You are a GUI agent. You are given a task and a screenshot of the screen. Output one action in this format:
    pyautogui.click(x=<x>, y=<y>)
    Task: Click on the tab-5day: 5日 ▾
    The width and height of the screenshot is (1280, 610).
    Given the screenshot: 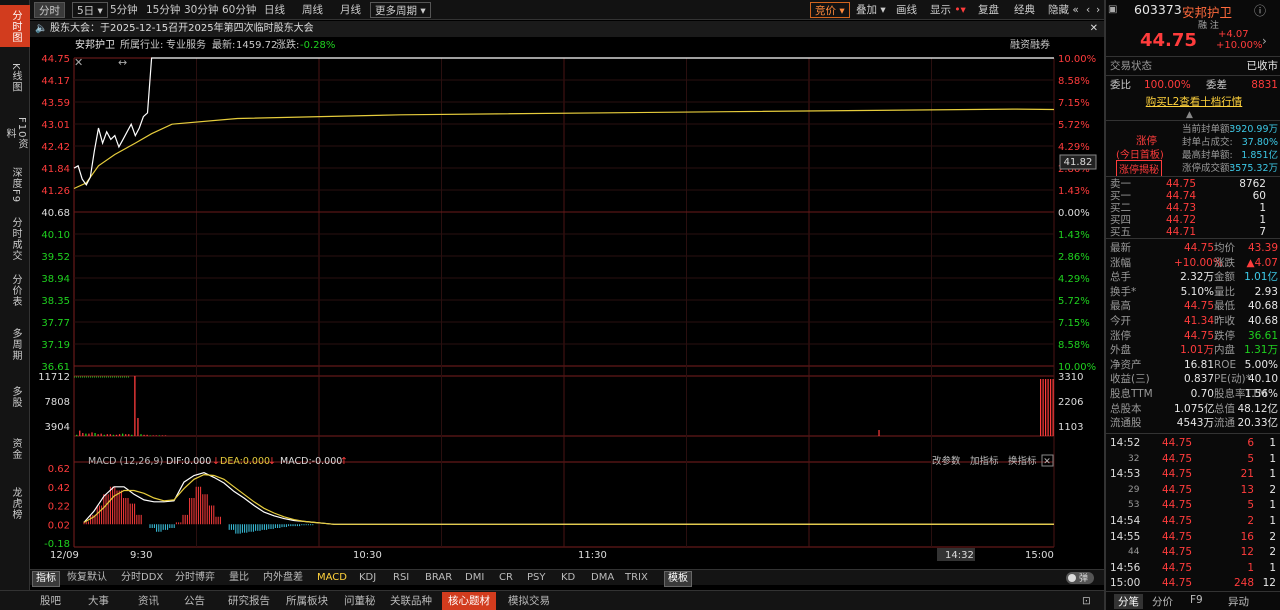 What is the action you would take?
    pyautogui.click(x=90, y=10)
    